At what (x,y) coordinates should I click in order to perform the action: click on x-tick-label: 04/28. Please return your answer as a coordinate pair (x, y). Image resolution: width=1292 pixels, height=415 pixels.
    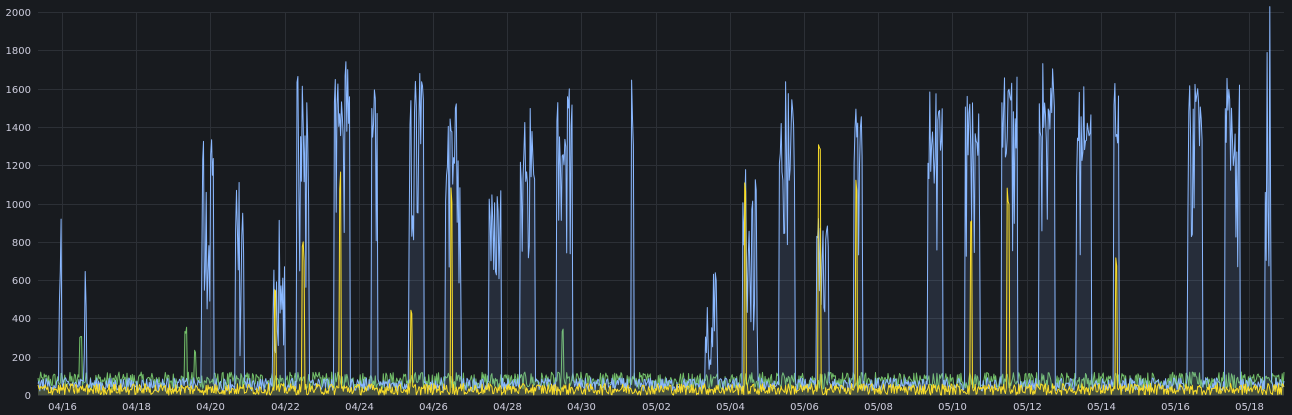
    Looking at the image, I should click on (507, 407).